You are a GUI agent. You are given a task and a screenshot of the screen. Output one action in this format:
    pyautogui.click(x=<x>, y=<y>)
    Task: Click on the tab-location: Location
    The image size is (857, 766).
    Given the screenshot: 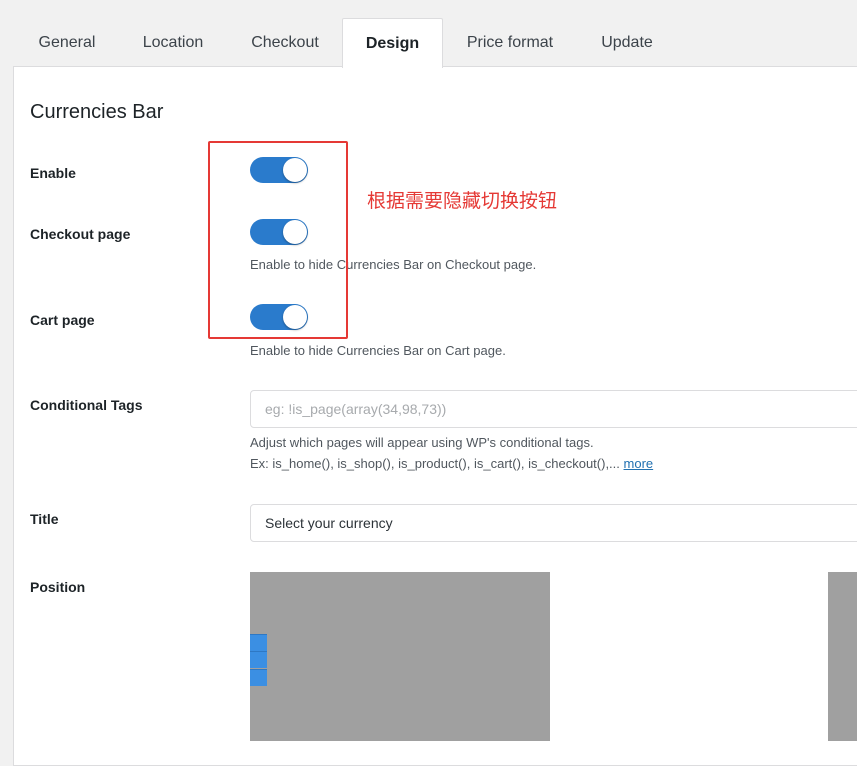 What is the action you would take?
    pyautogui.click(x=173, y=42)
    